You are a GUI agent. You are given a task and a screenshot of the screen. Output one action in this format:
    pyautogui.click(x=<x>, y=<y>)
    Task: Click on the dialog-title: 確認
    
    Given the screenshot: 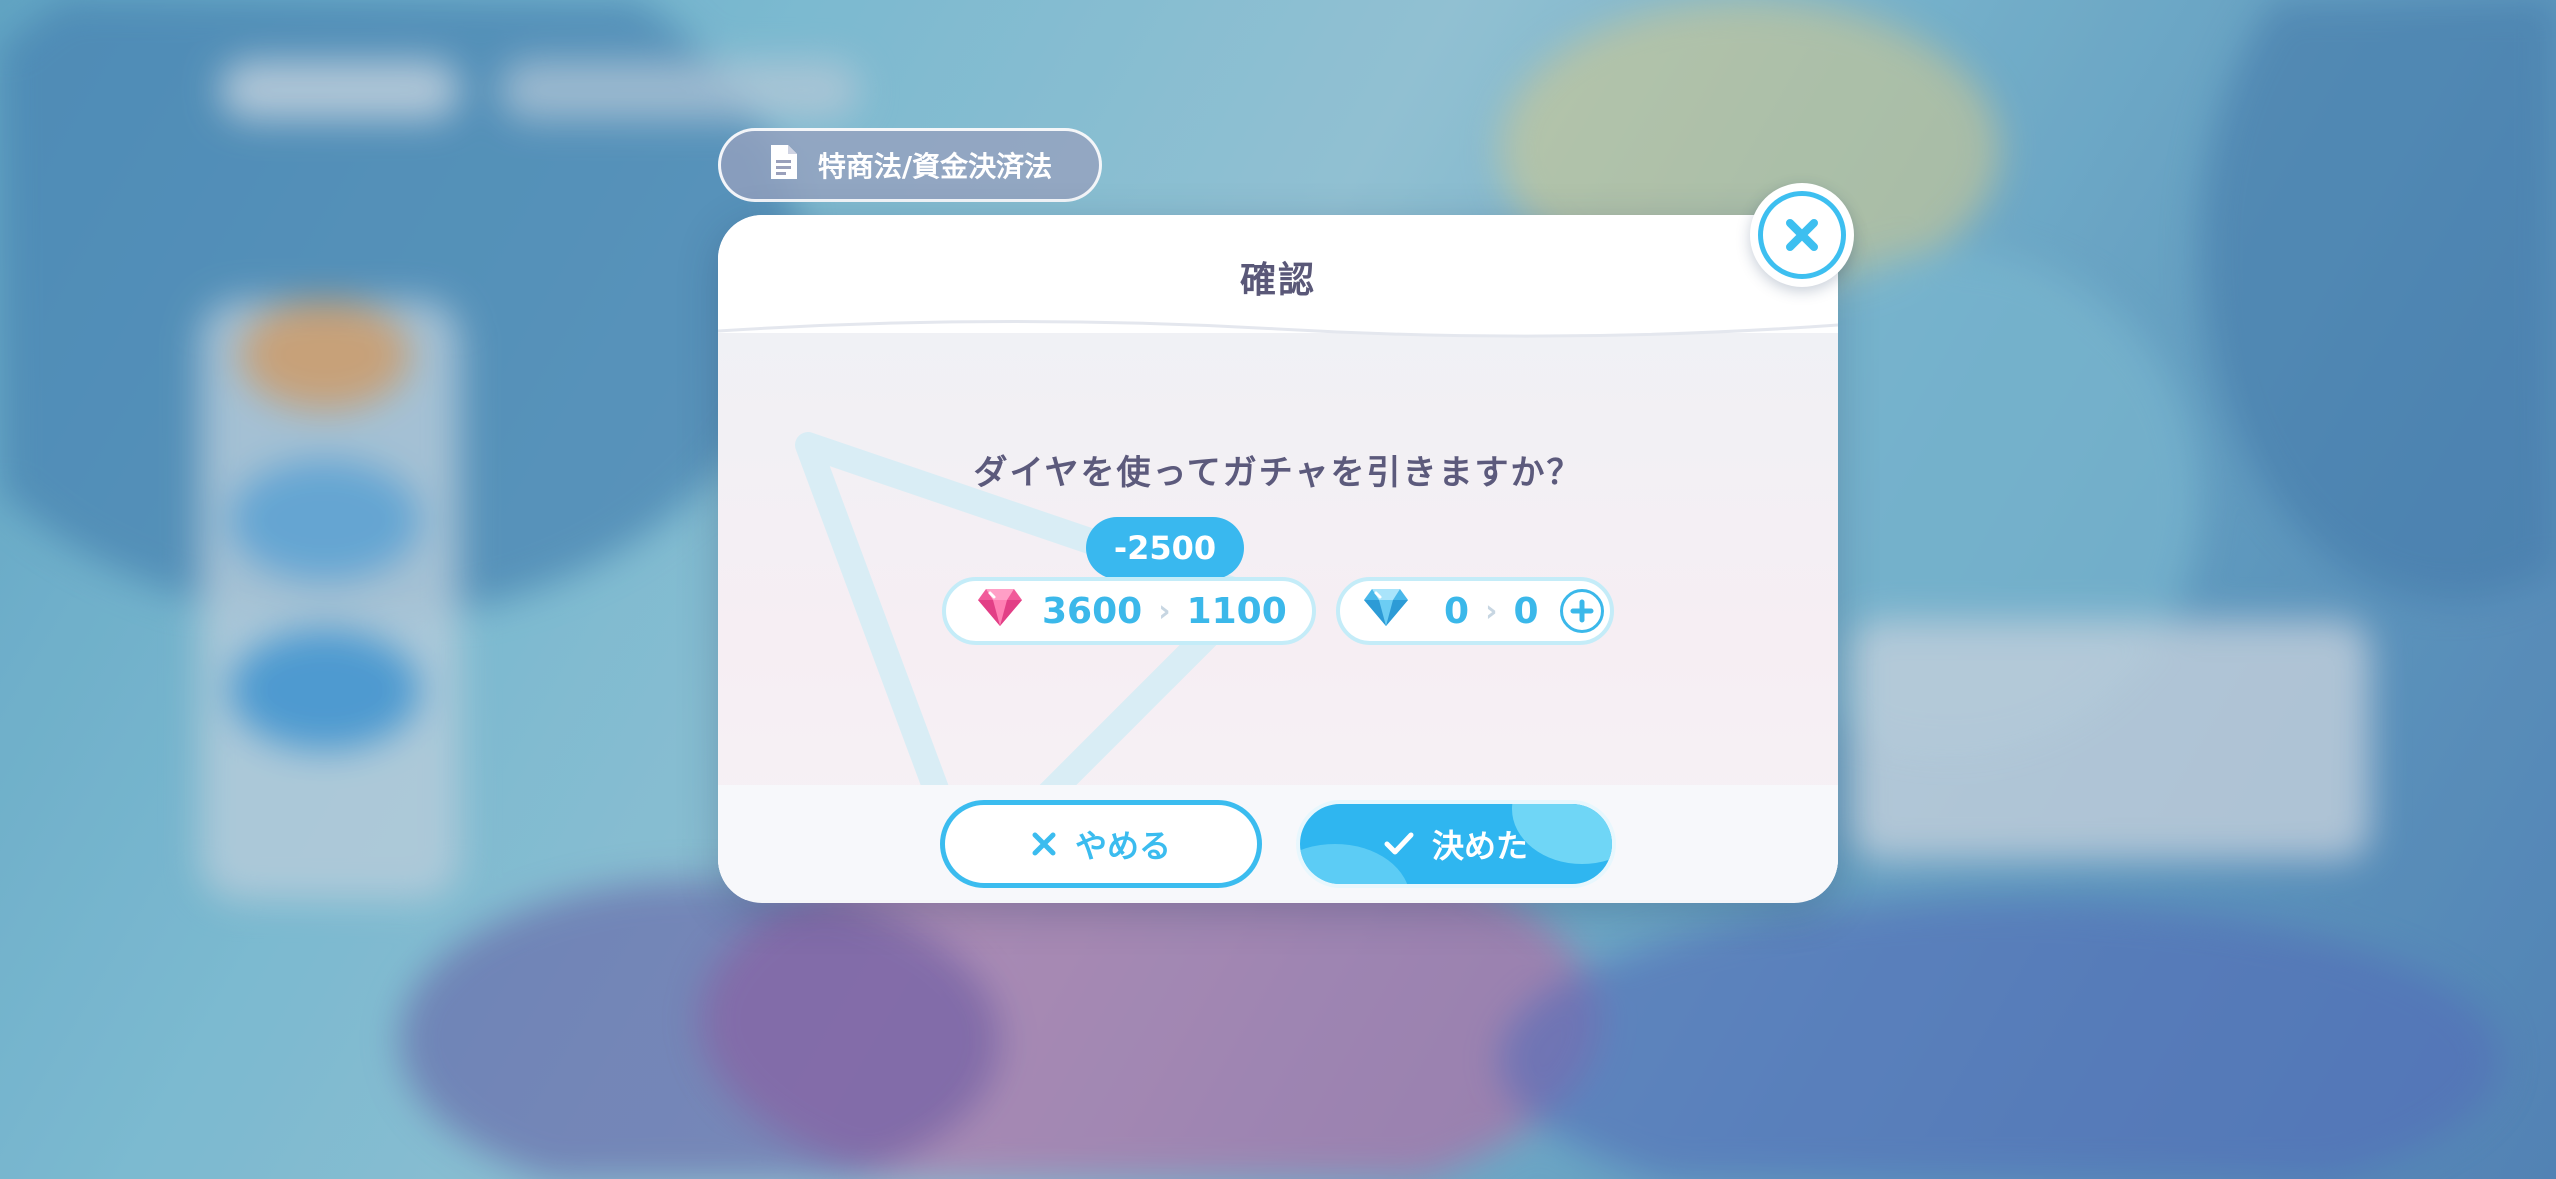 What is the action you would take?
    pyautogui.click(x=1277, y=280)
    